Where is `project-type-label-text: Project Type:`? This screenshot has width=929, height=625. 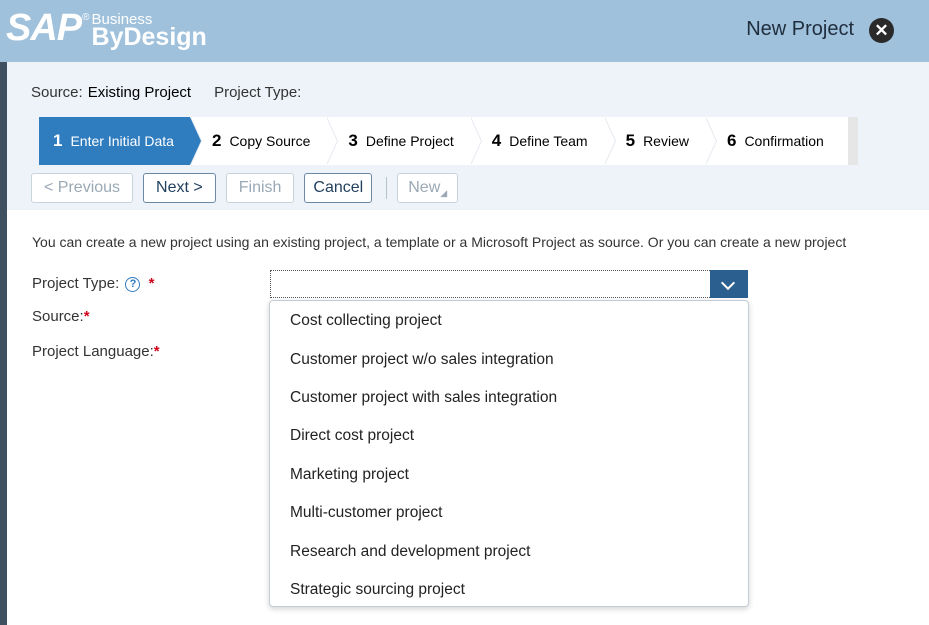
project-type-label-text: Project Type: is located at coordinates (76, 283).